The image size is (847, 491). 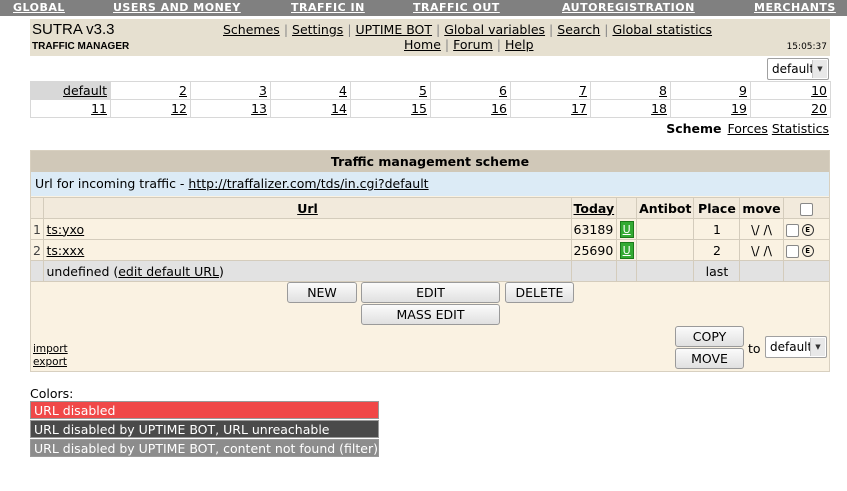 I want to click on nav-traffic-in: TRAFFIC IN, so click(x=328, y=7).